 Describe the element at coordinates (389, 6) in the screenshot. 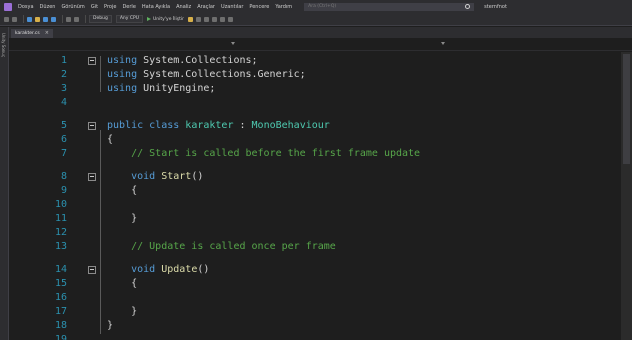

I see `search-input: Ara (Ctrl+Q)` at that location.